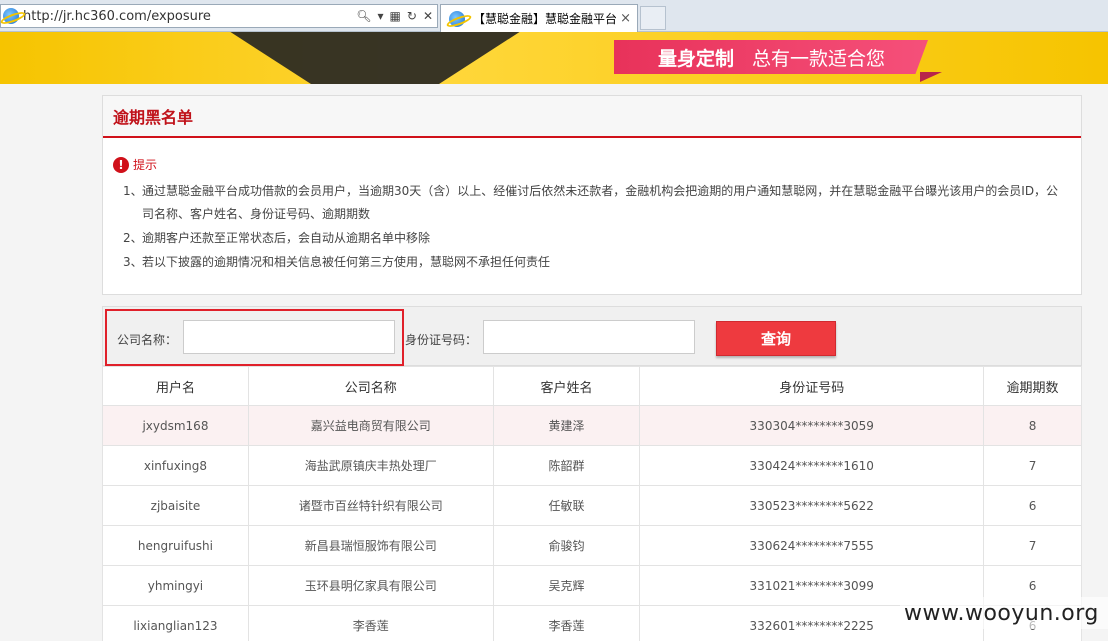 The image size is (1108, 641). Describe the element at coordinates (441, 340) in the screenshot. I see `id-number-label: 身份证号码：` at that location.